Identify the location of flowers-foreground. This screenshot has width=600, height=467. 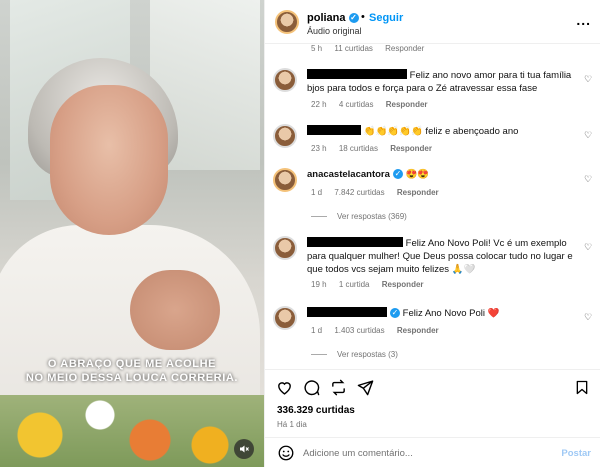
(132, 431).